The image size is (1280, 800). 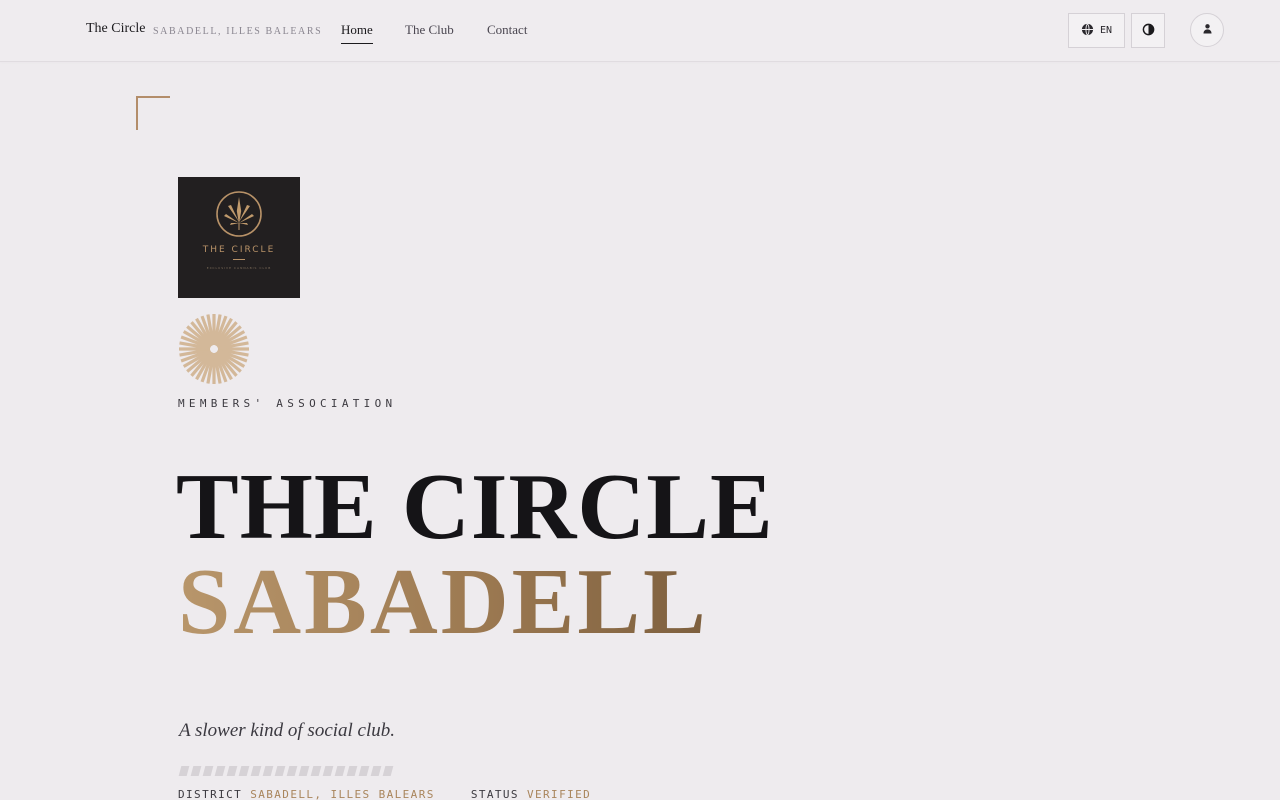 What do you see at coordinates (214, 349) in the screenshot?
I see `sunburst-icon` at bounding box center [214, 349].